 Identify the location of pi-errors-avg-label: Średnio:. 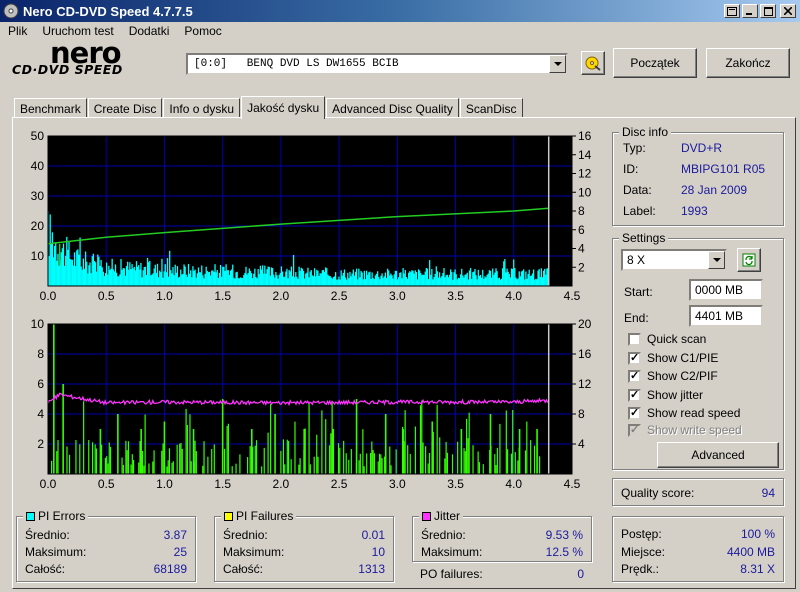
(47, 535).